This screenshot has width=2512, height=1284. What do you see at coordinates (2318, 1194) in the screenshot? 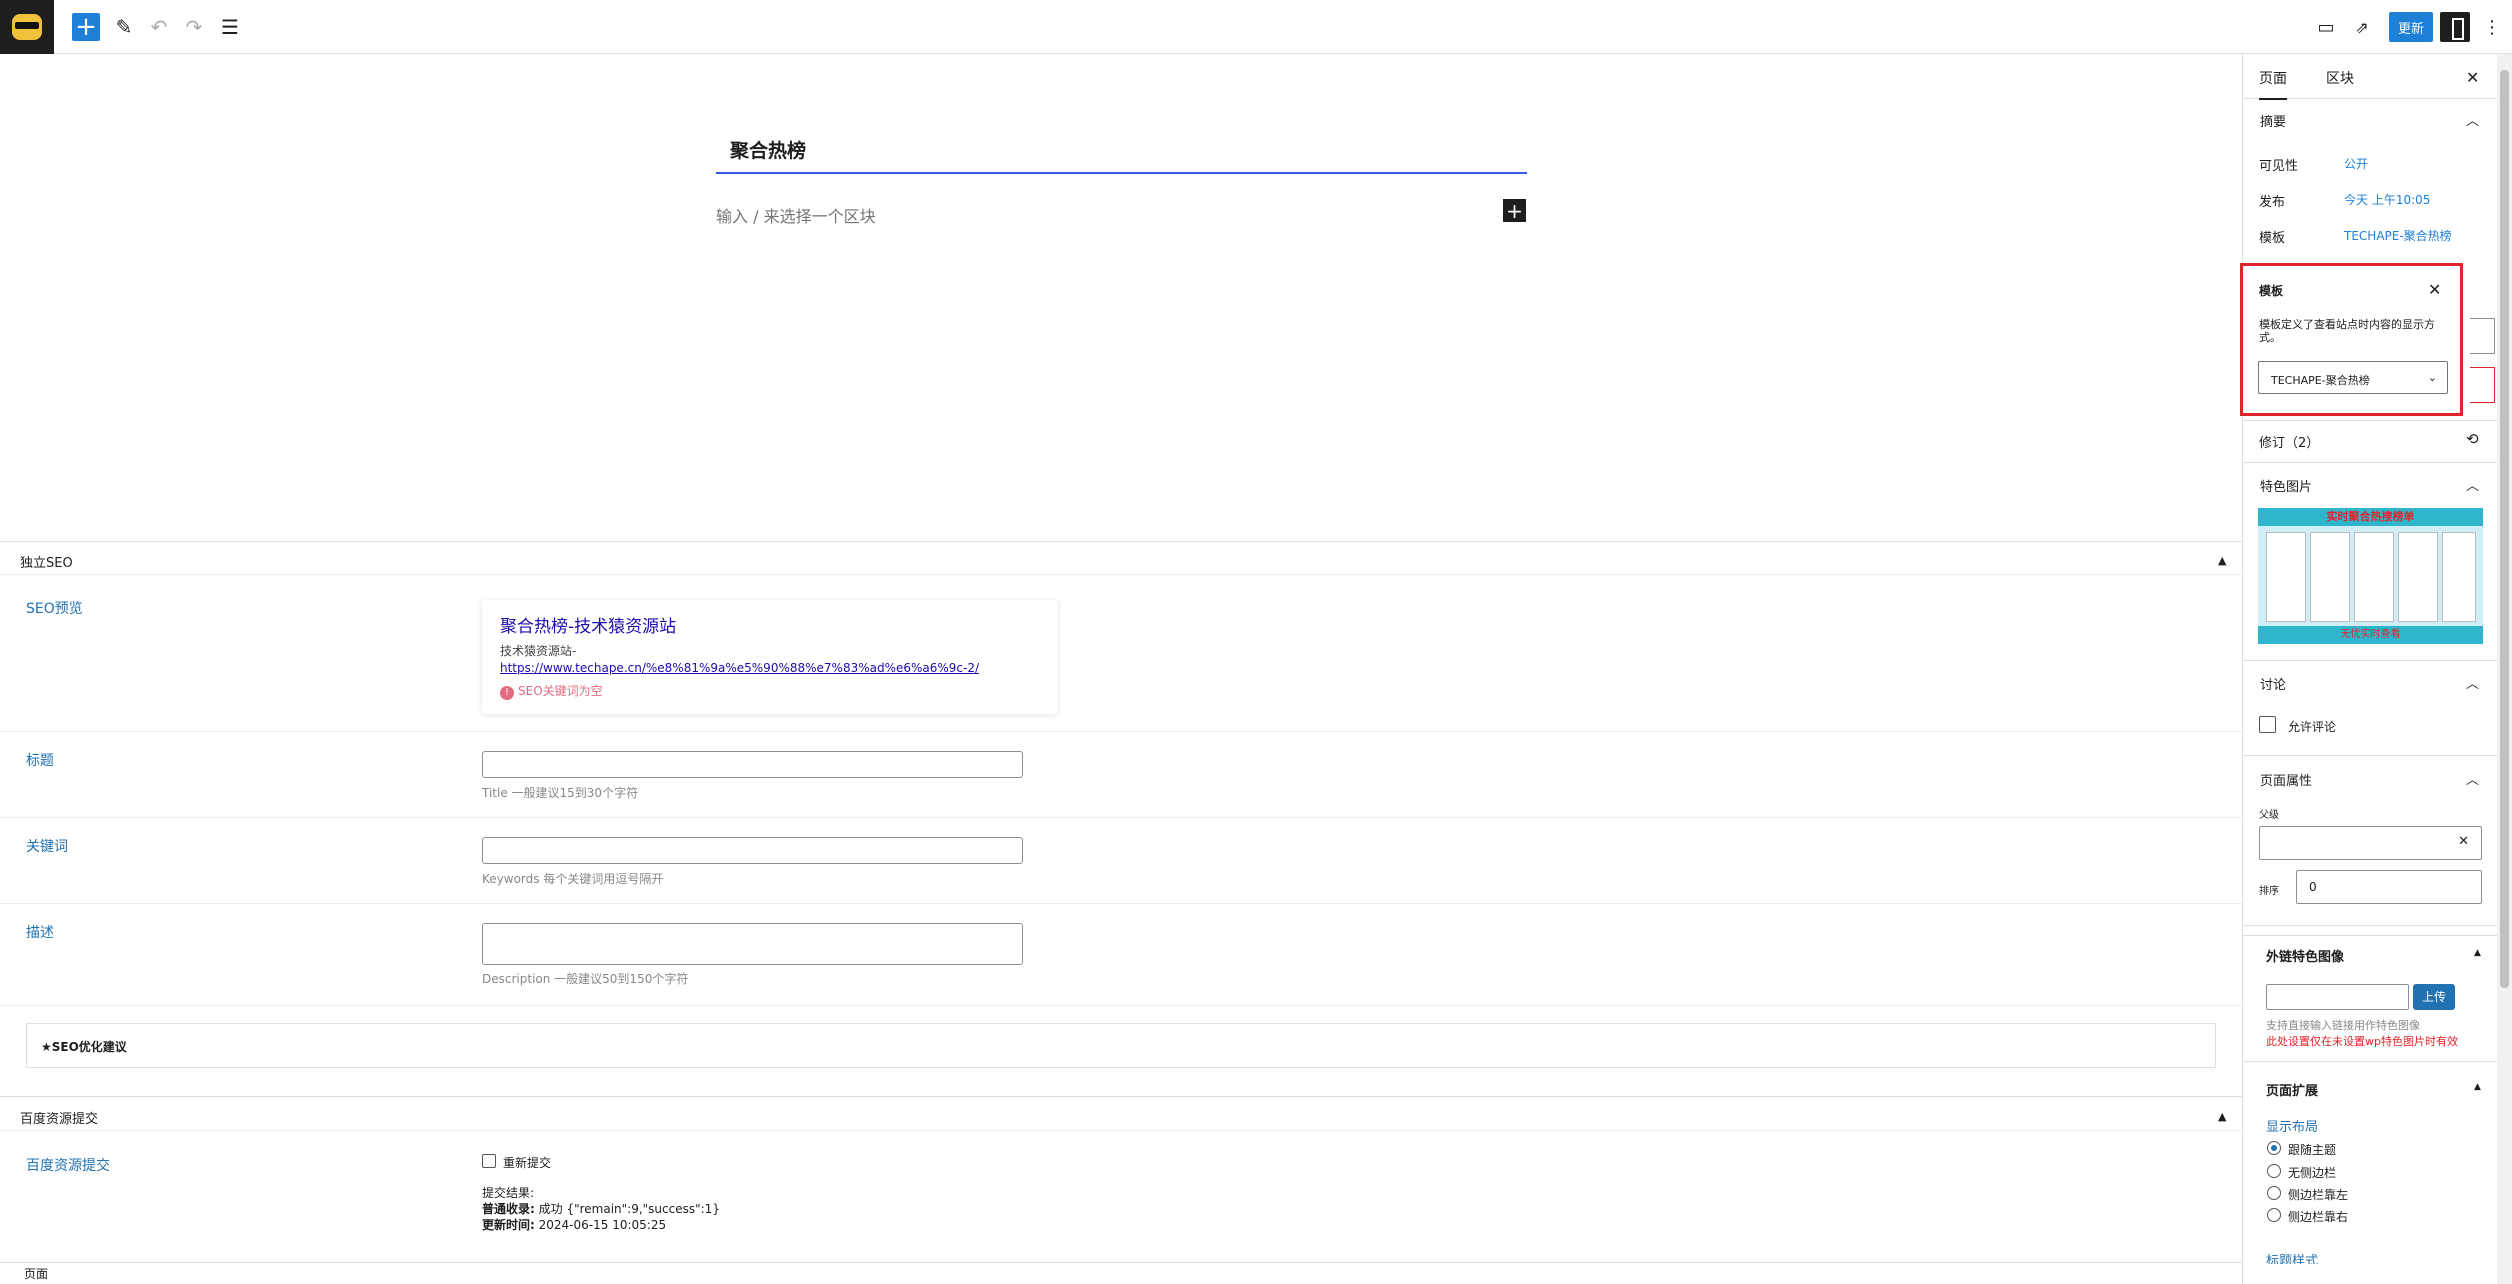
I see `layout-option-label: 侧边栏靠左` at bounding box center [2318, 1194].